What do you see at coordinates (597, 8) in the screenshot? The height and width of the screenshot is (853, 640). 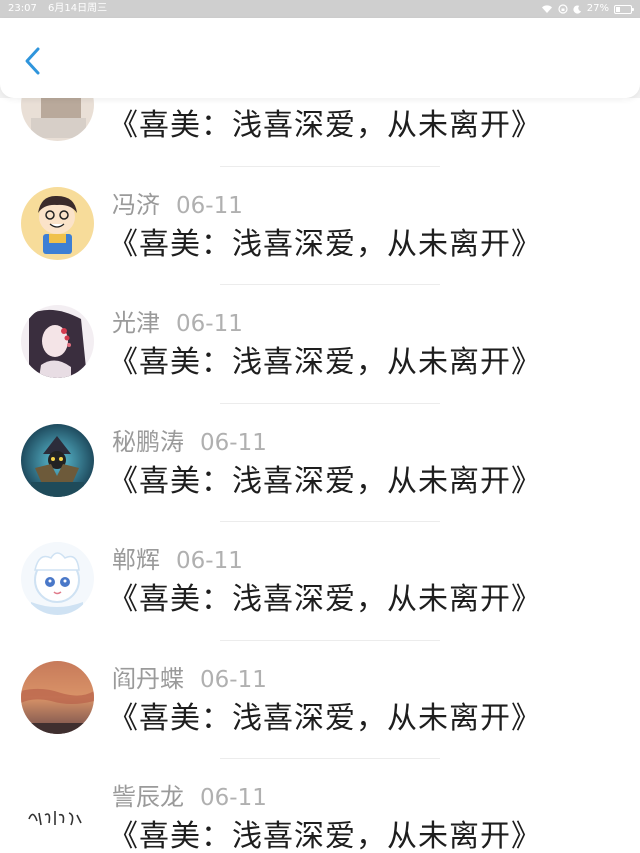 I see `battery-percent: 27%` at bounding box center [597, 8].